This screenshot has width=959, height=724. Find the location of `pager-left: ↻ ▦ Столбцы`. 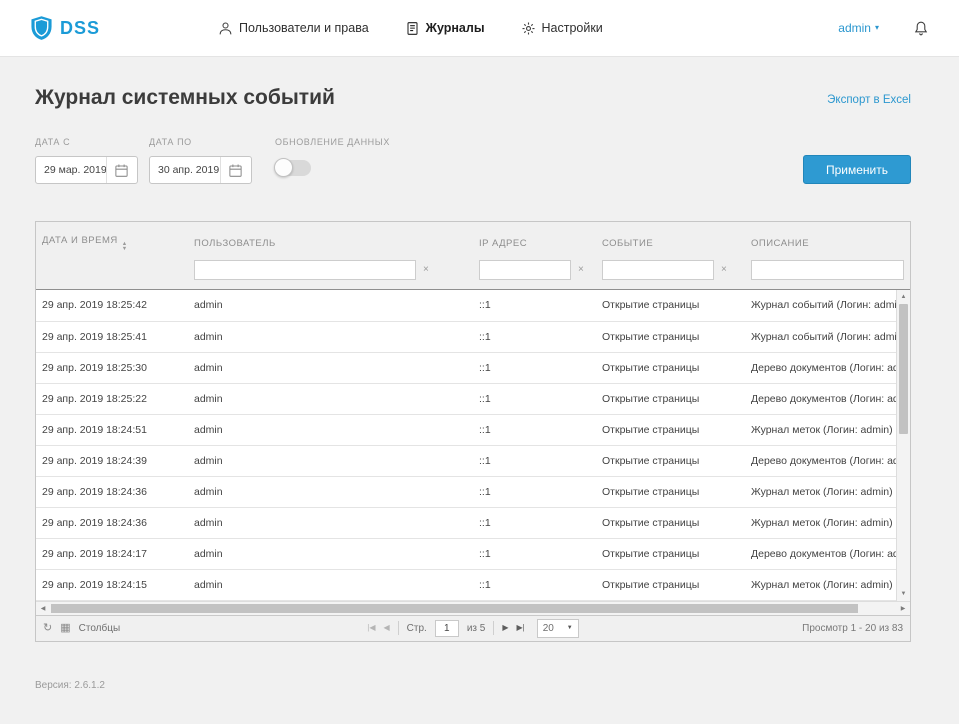

pager-left: ↻ ▦ Столбцы is located at coordinates (205, 628).